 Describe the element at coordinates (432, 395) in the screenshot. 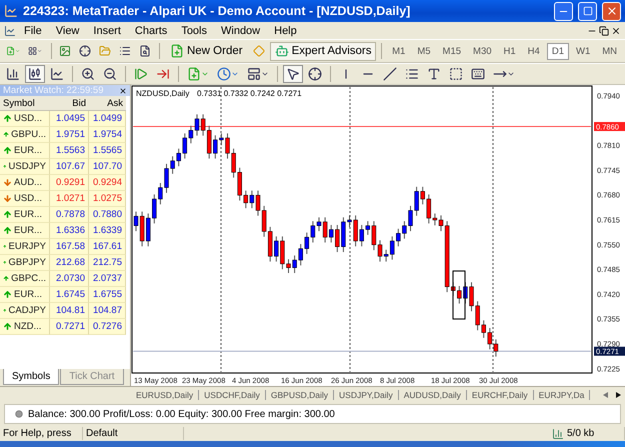

I see `chart-tab: AUDUSD,Daily` at that location.